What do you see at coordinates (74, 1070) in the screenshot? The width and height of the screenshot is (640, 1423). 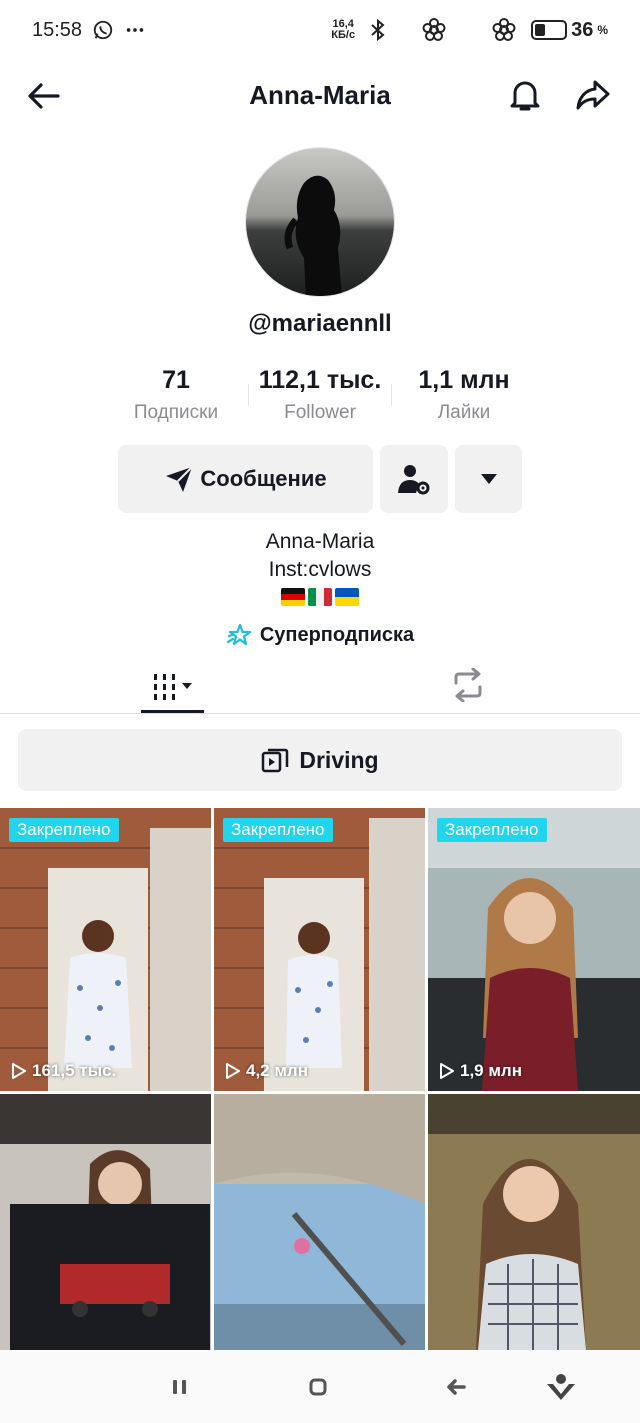 I see `view-count-value: 161,5 тыс.` at bounding box center [74, 1070].